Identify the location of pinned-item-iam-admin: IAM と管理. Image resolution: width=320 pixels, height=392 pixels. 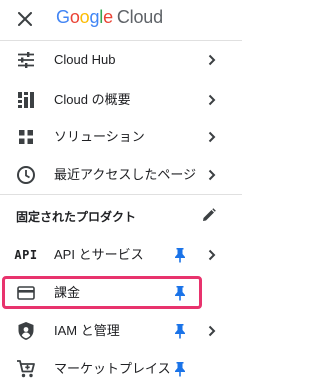
(121, 331).